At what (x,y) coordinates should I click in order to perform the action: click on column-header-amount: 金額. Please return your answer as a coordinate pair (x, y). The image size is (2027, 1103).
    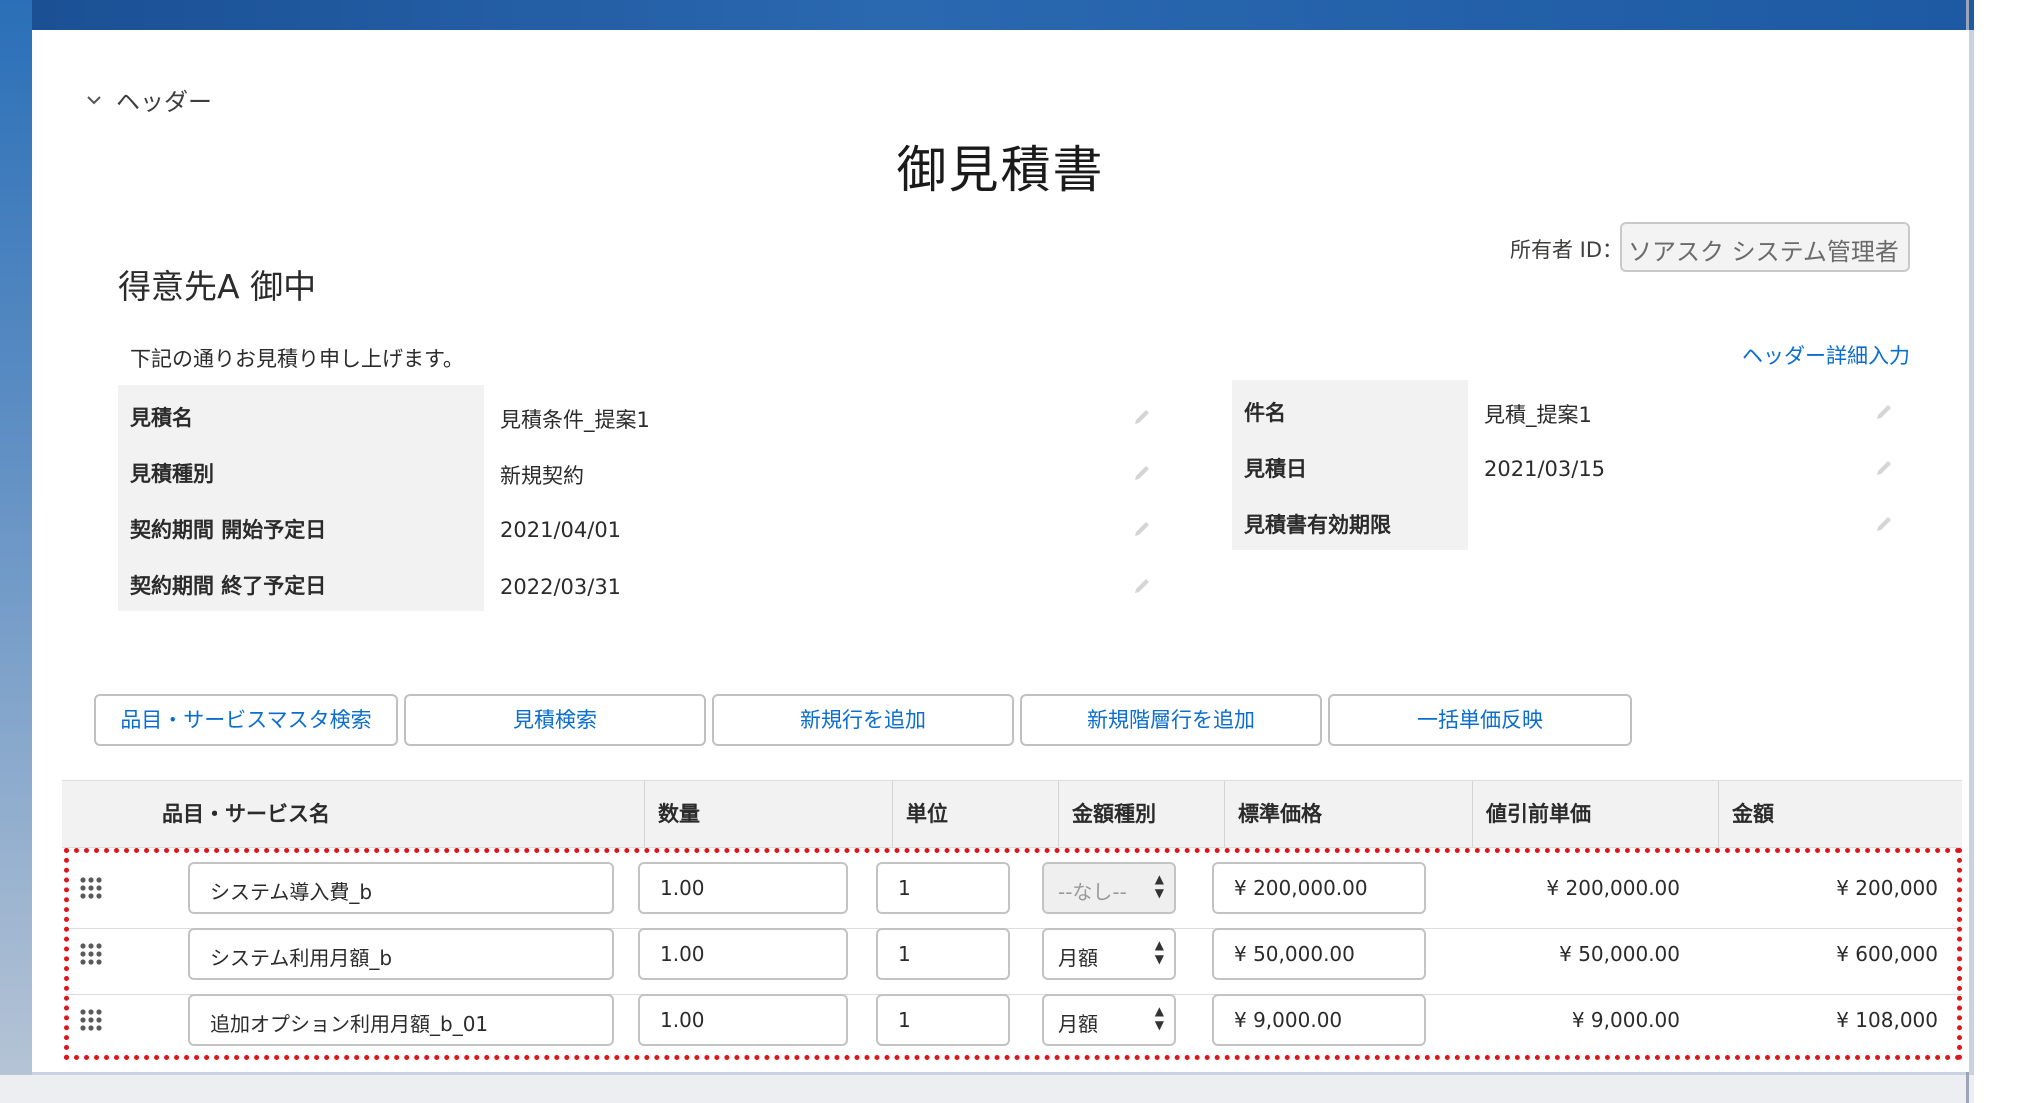
    Looking at the image, I should click on (1753, 814).